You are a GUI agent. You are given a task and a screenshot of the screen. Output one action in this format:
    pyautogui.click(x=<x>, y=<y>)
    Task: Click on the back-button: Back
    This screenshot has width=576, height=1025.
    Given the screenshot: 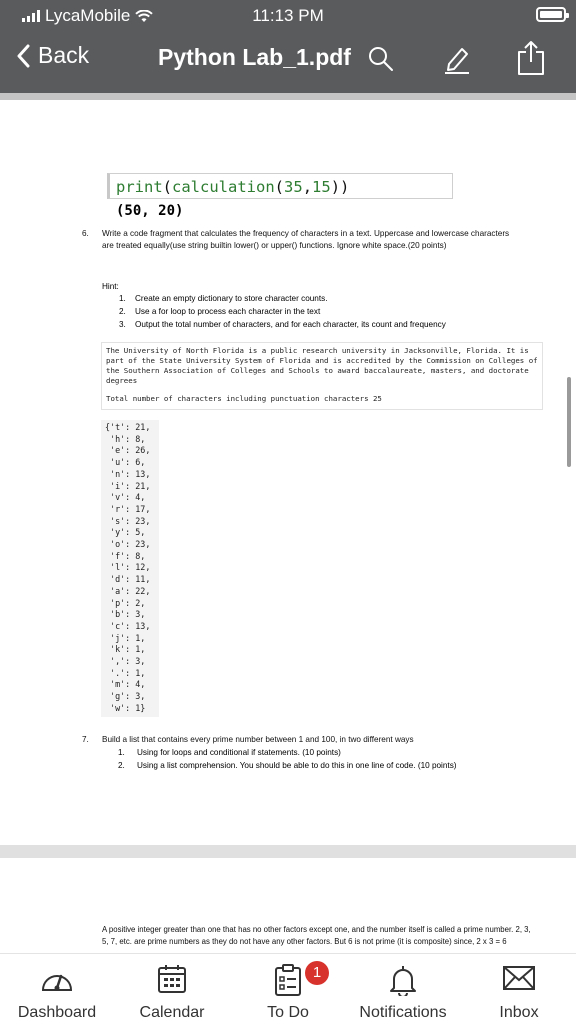 What is the action you would take?
    pyautogui.click(x=52, y=55)
    